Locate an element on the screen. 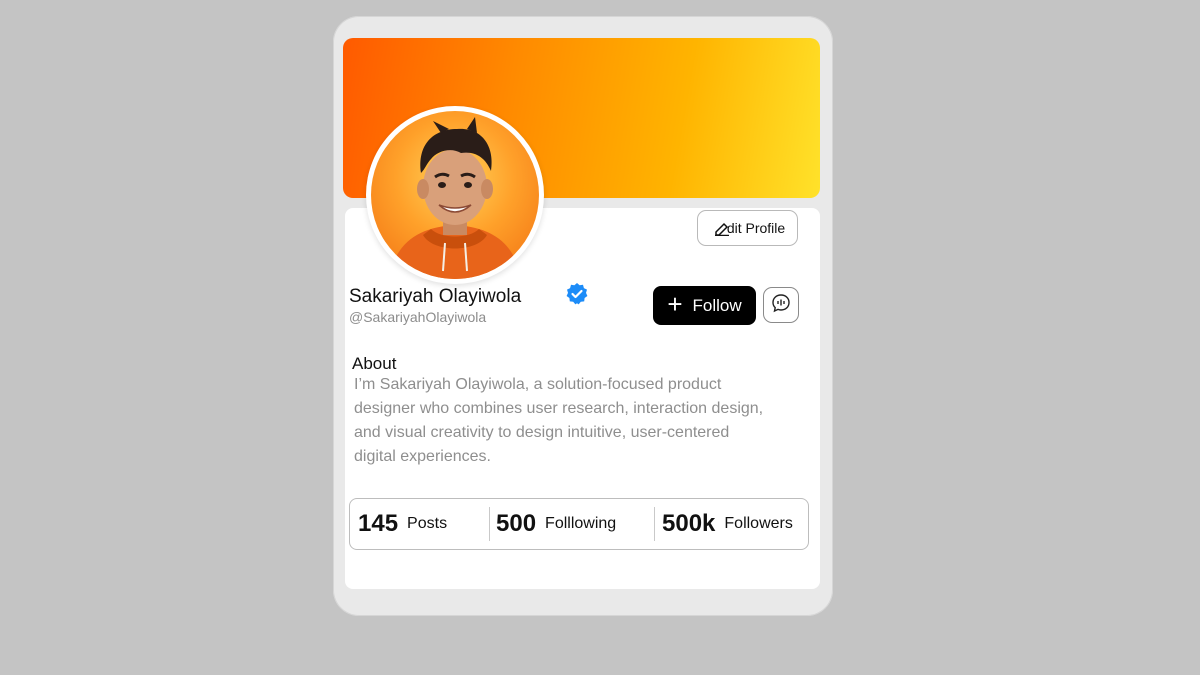  avatar-image is located at coordinates (455, 195).